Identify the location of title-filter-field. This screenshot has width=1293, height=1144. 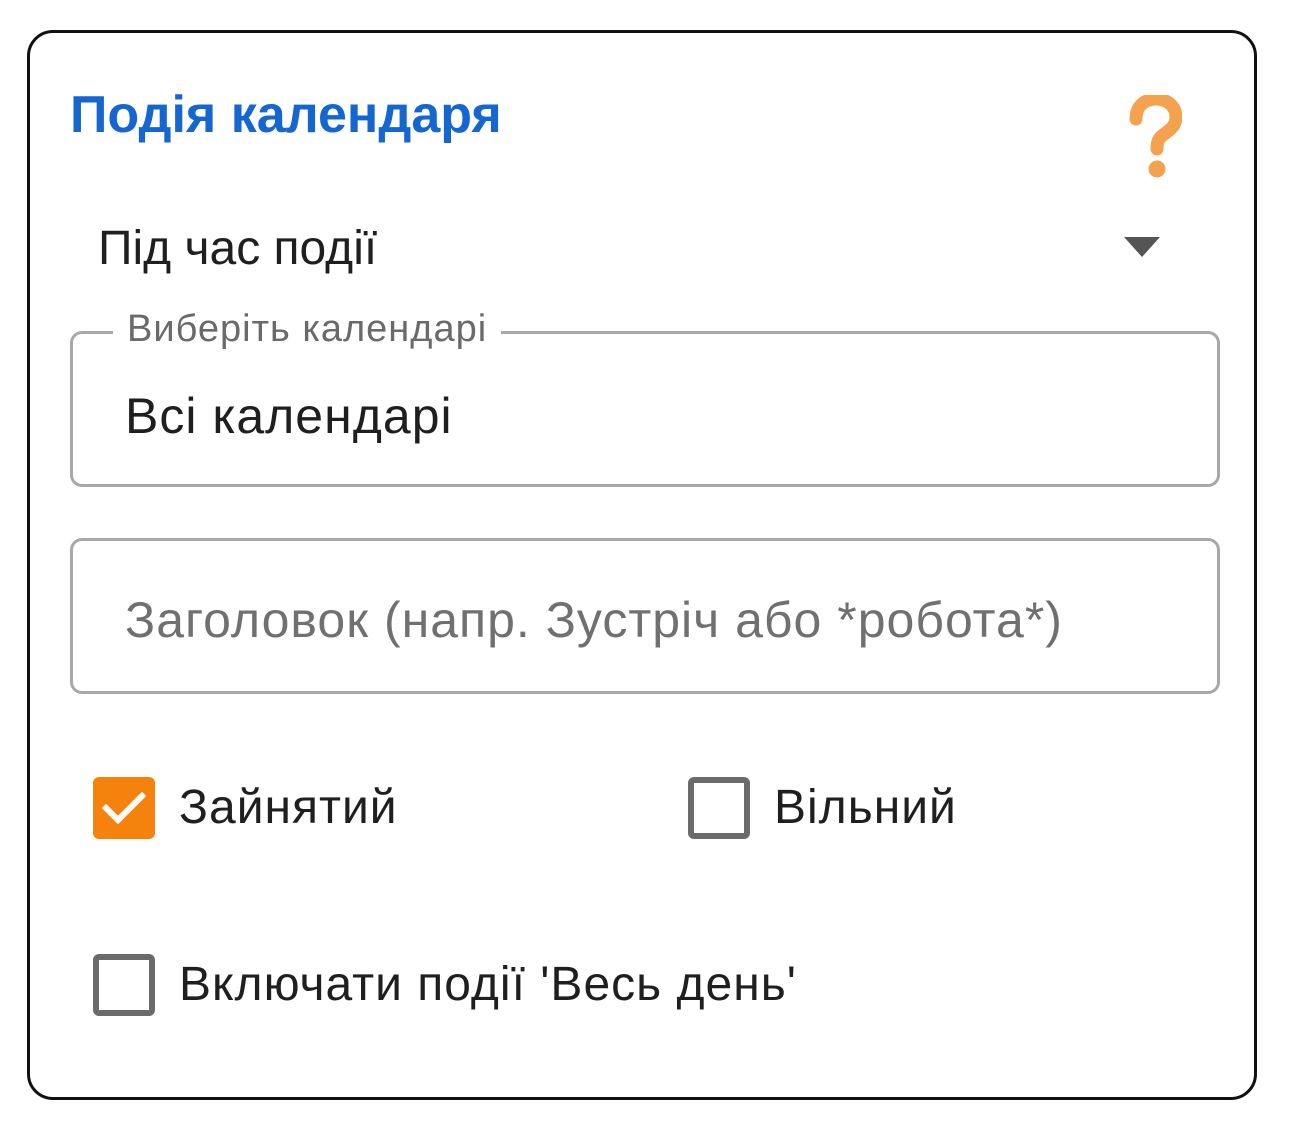
(645, 616).